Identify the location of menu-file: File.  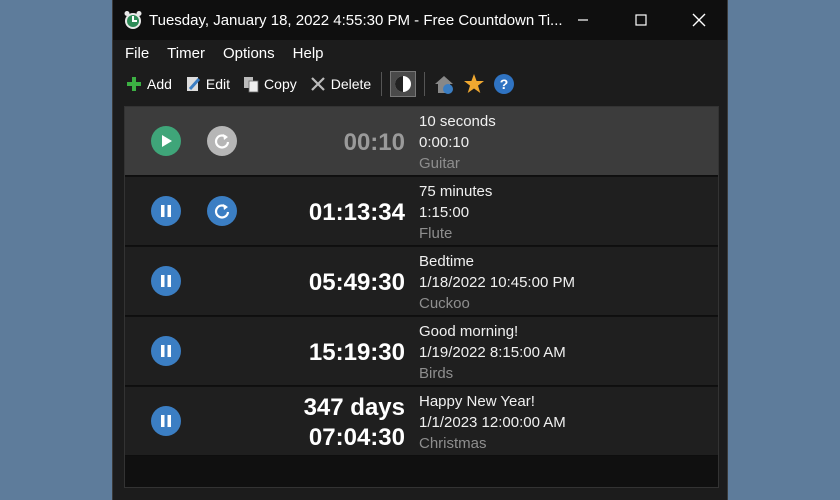
(137, 53).